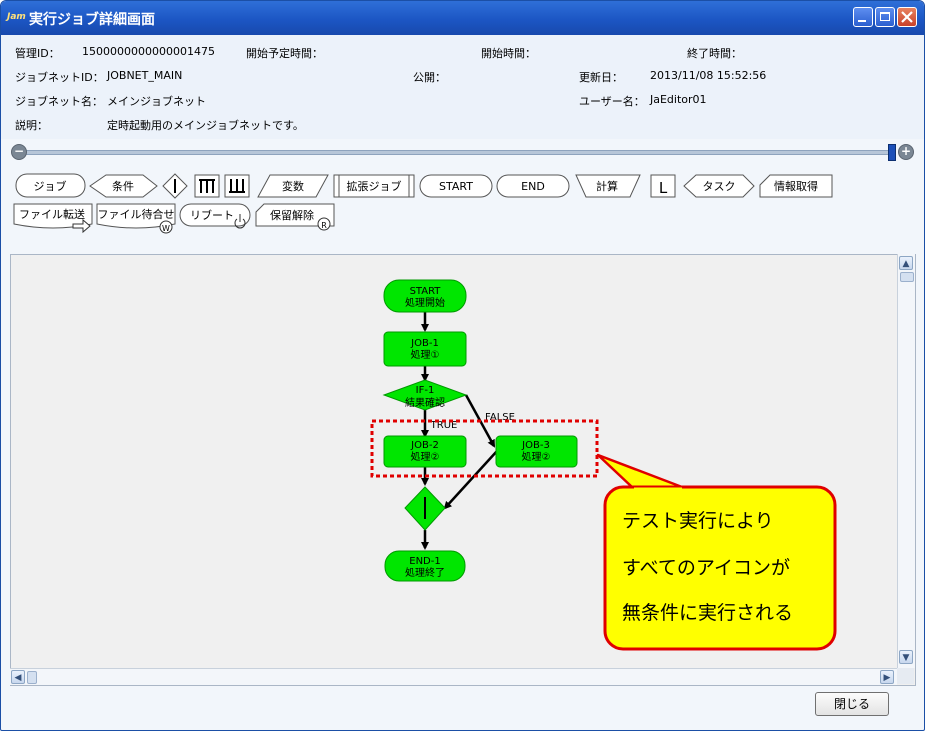  What do you see at coordinates (906, 461) in the screenshot?
I see `vertical-scrollbar: ▲ ▼` at bounding box center [906, 461].